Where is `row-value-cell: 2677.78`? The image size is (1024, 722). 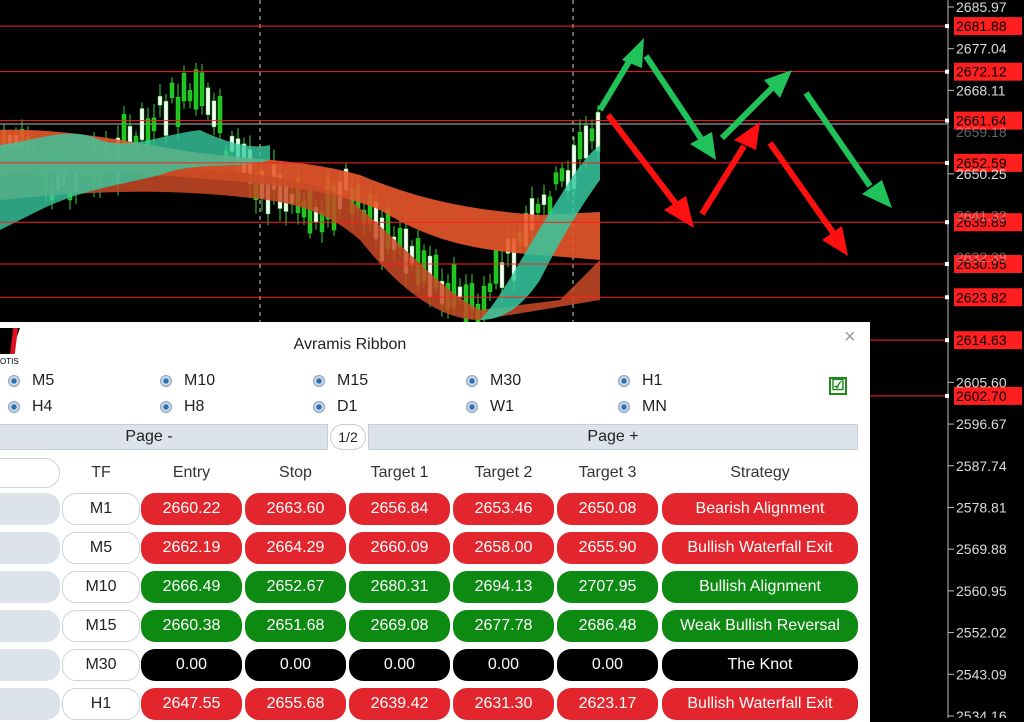 row-value-cell: 2677.78 is located at coordinates (503, 626).